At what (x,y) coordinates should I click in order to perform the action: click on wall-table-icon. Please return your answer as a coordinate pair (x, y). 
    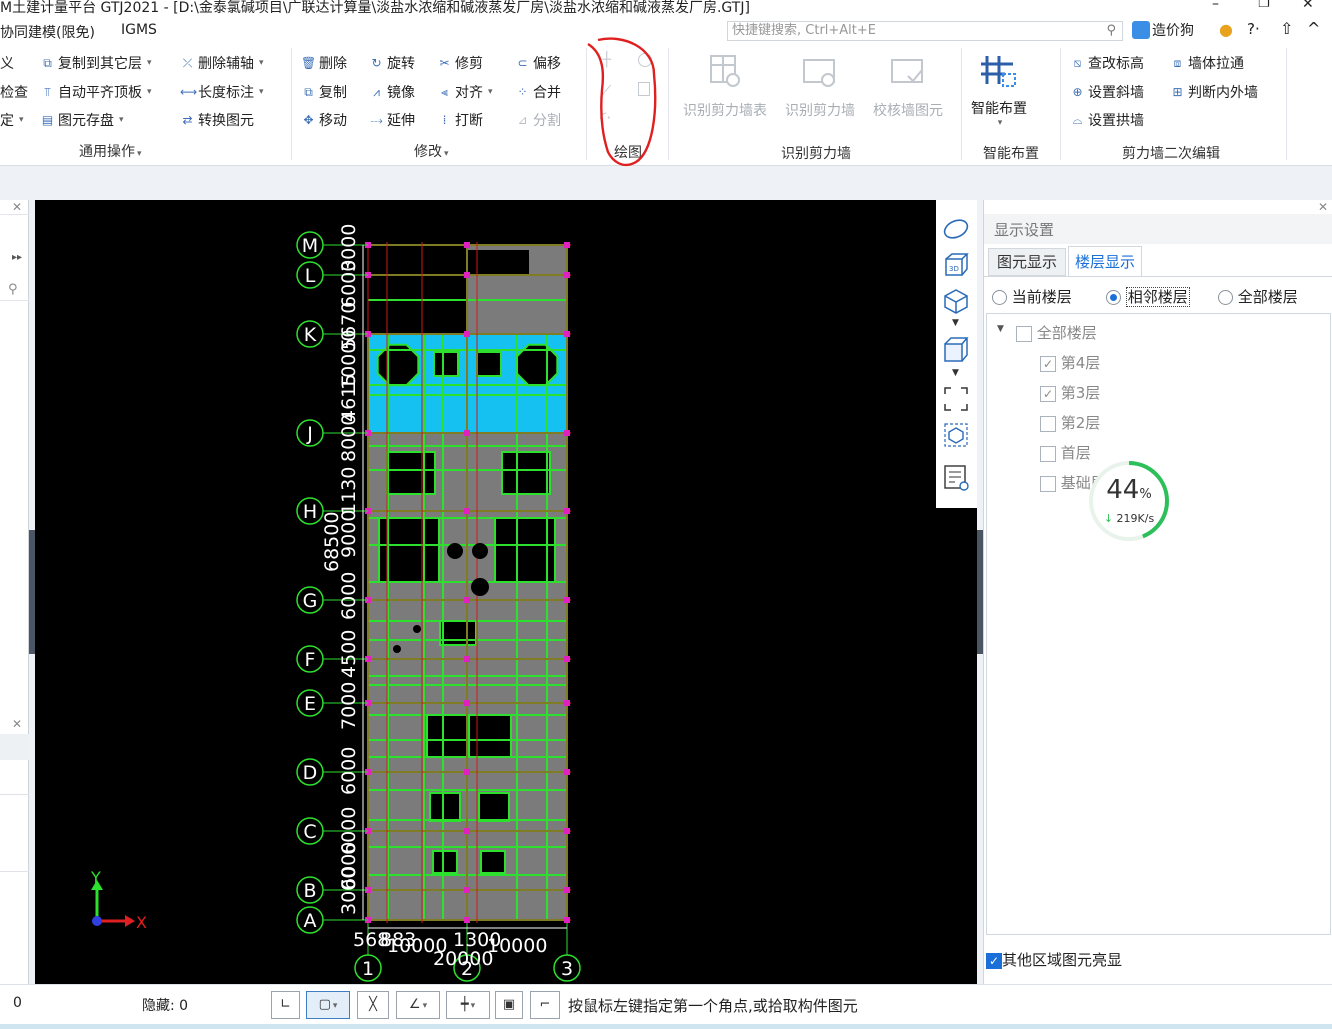
    Looking at the image, I should click on (725, 71).